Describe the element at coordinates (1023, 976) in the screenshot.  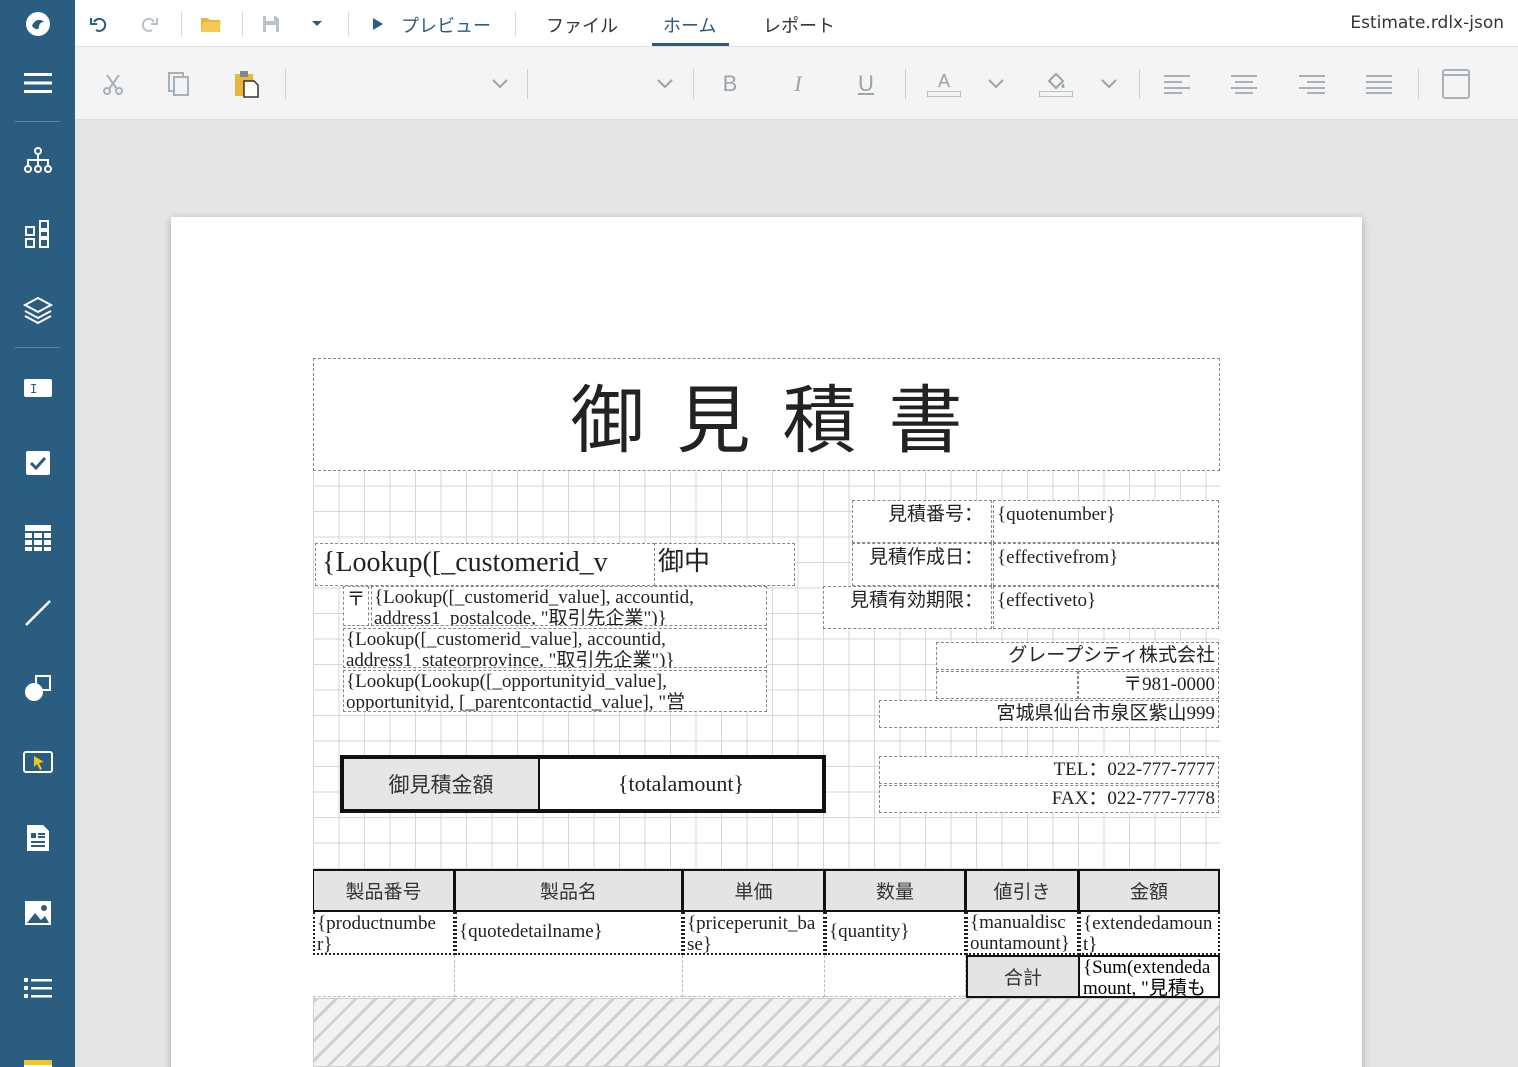
I see `table-sum-label: 合計` at that location.